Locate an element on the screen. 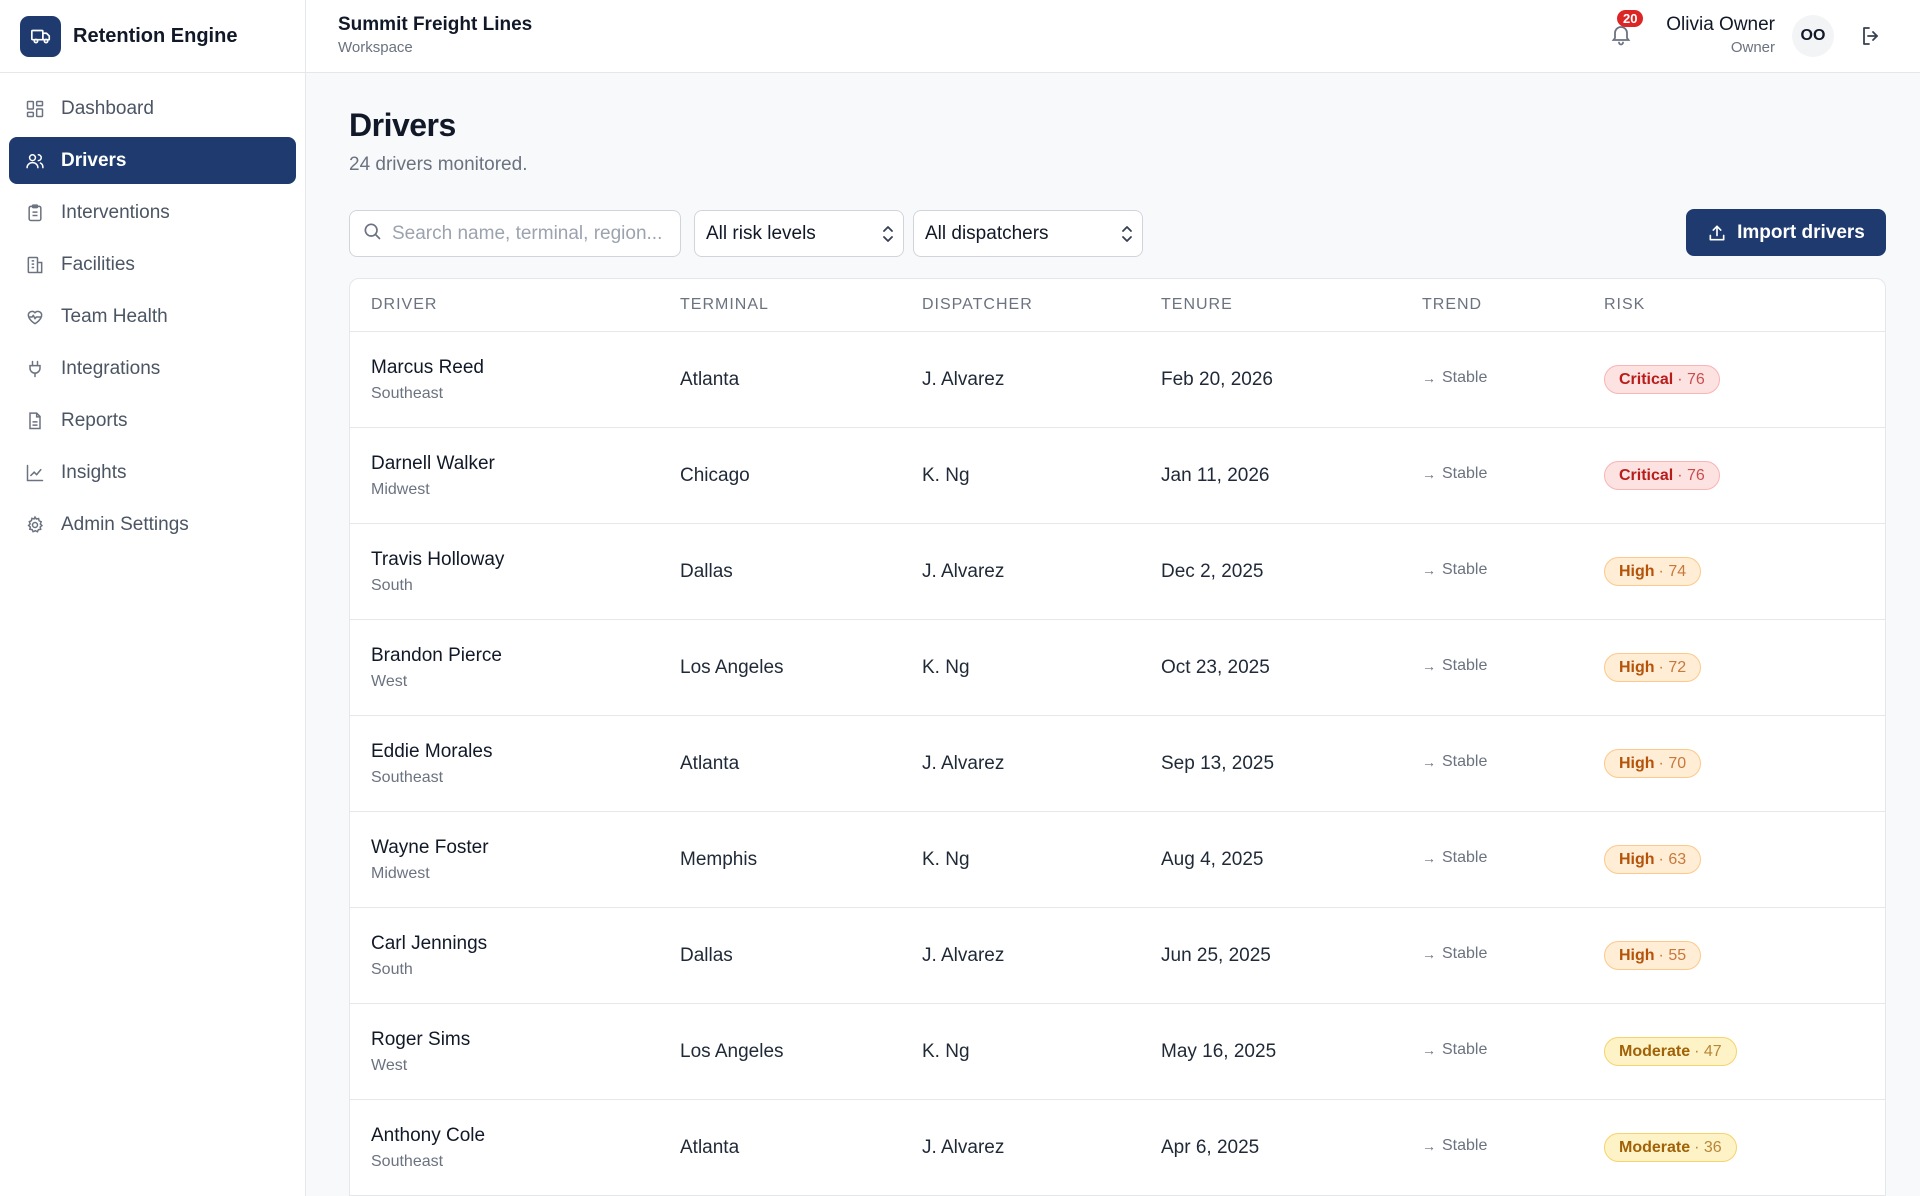  driver-cell: Roger Sims West is located at coordinates (420, 1052).